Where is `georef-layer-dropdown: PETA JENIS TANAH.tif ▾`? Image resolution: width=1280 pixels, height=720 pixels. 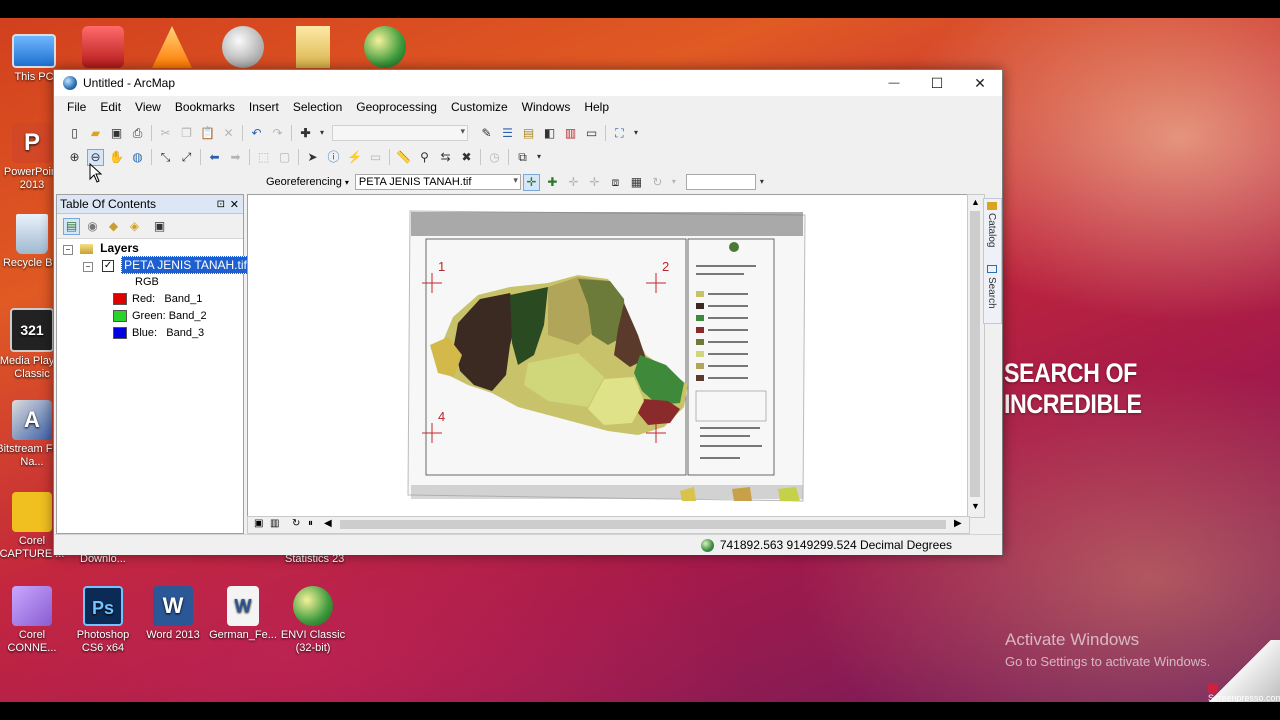 georef-layer-dropdown: PETA JENIS TANAH.tif ▾ is located at coordinates (437, 182).